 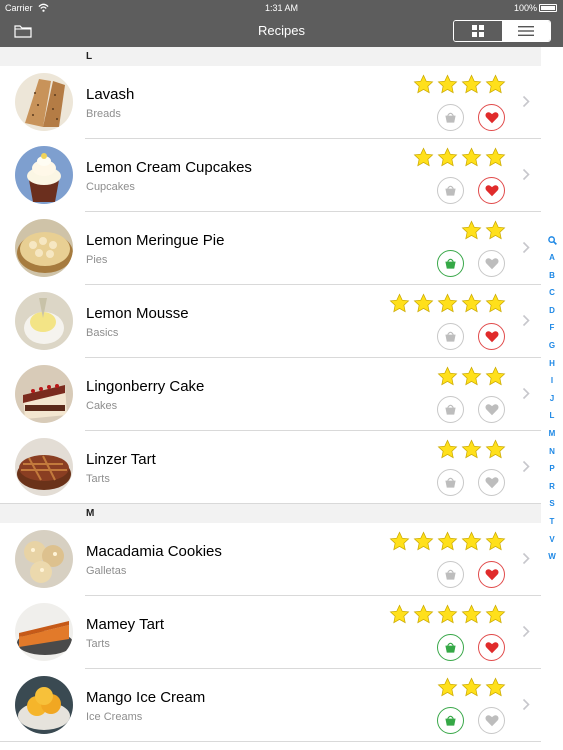 I want to click on view-mode-toggle, so click(x=502, y=31).